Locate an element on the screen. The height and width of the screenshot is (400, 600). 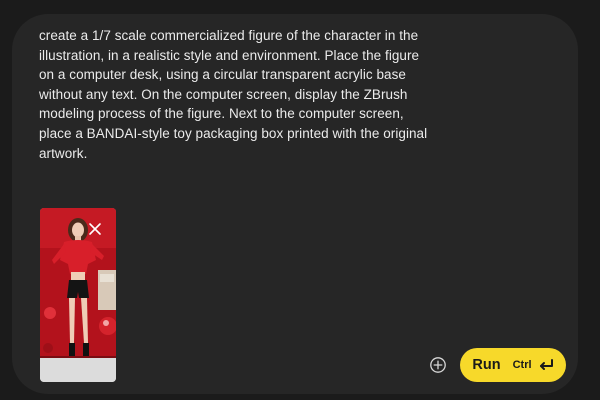
plus-circle-icon is located at coordinates (438, 365).